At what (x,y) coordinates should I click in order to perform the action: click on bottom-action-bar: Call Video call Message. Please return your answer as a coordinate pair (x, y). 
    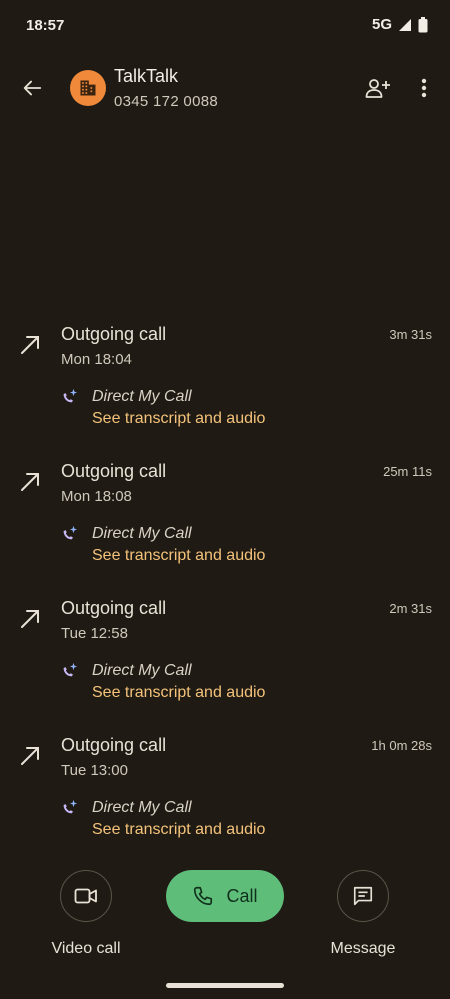
    Looking at the image, I should click on (225, 920).